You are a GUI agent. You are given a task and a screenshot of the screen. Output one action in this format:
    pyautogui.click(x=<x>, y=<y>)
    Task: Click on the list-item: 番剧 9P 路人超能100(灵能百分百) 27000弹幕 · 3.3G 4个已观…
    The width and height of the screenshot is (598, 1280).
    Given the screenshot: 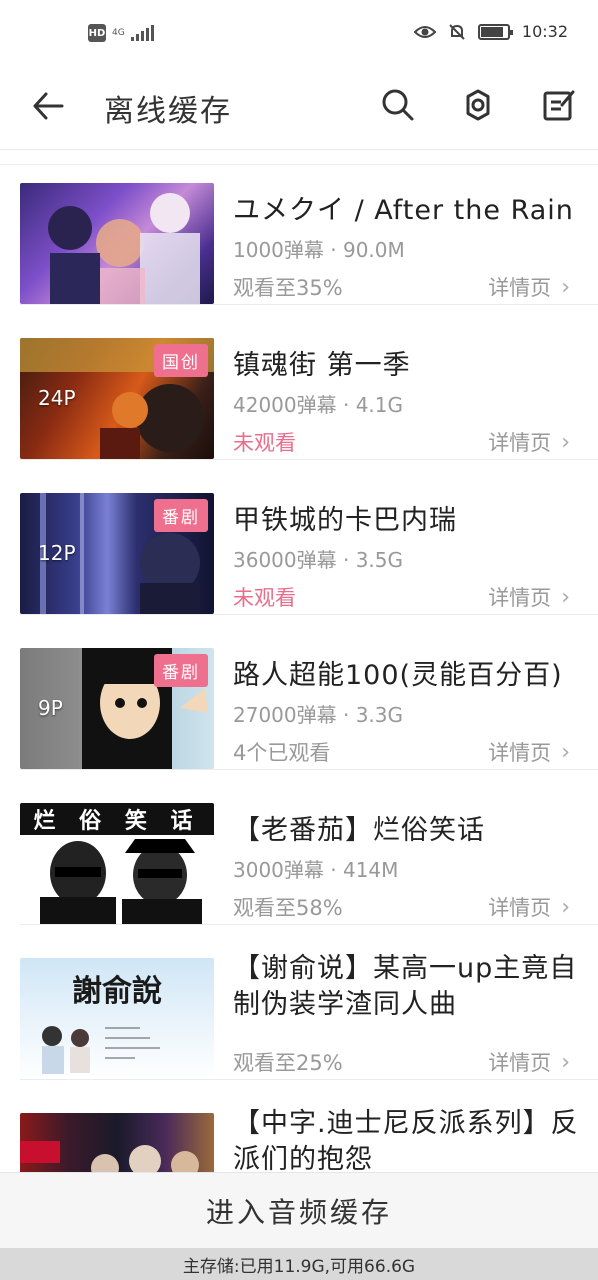 What is the action you would take?
    pyautogui.click(x=299, y=692)
    